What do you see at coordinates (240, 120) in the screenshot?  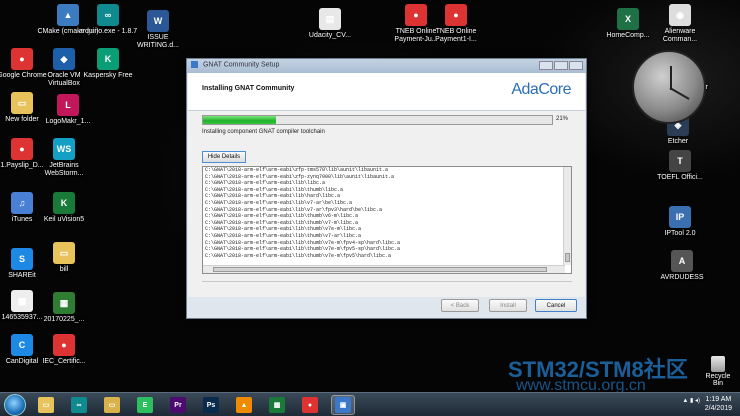 I see `progress-fill` at bounding box center [240, 120].